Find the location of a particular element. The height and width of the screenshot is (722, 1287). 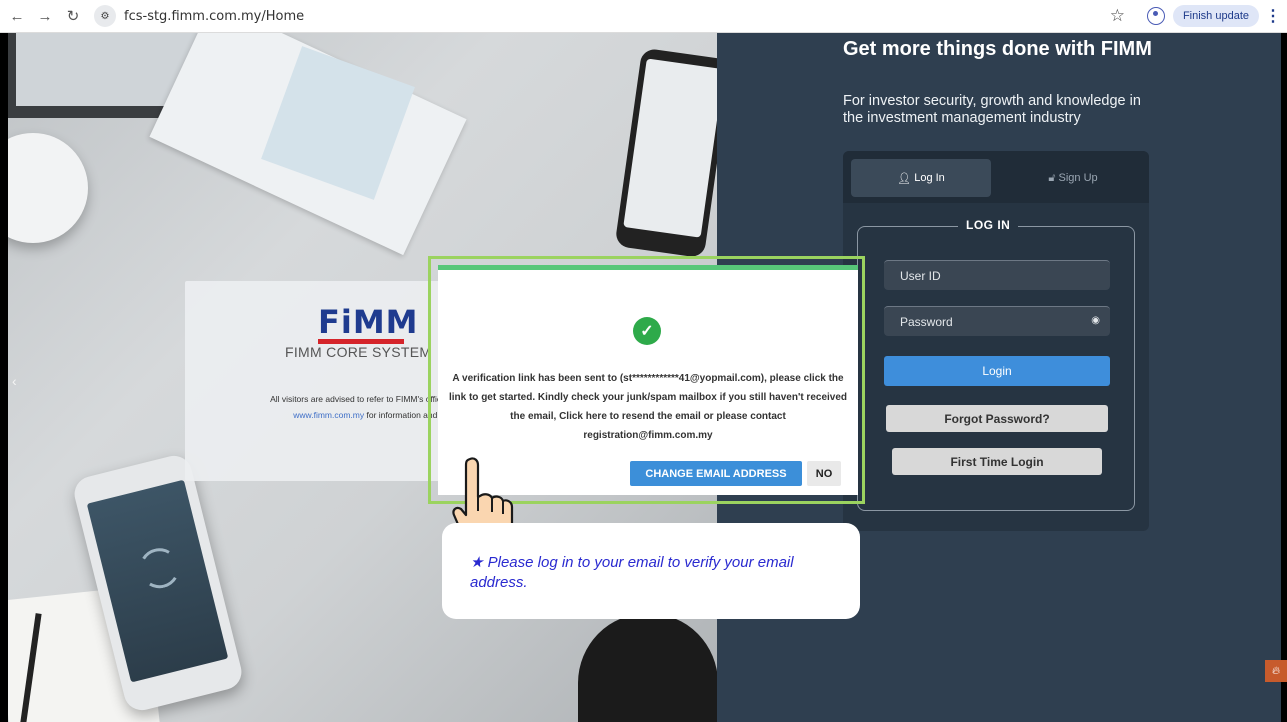

user-icon: 👤︎ is located at coordinates (906, 178).